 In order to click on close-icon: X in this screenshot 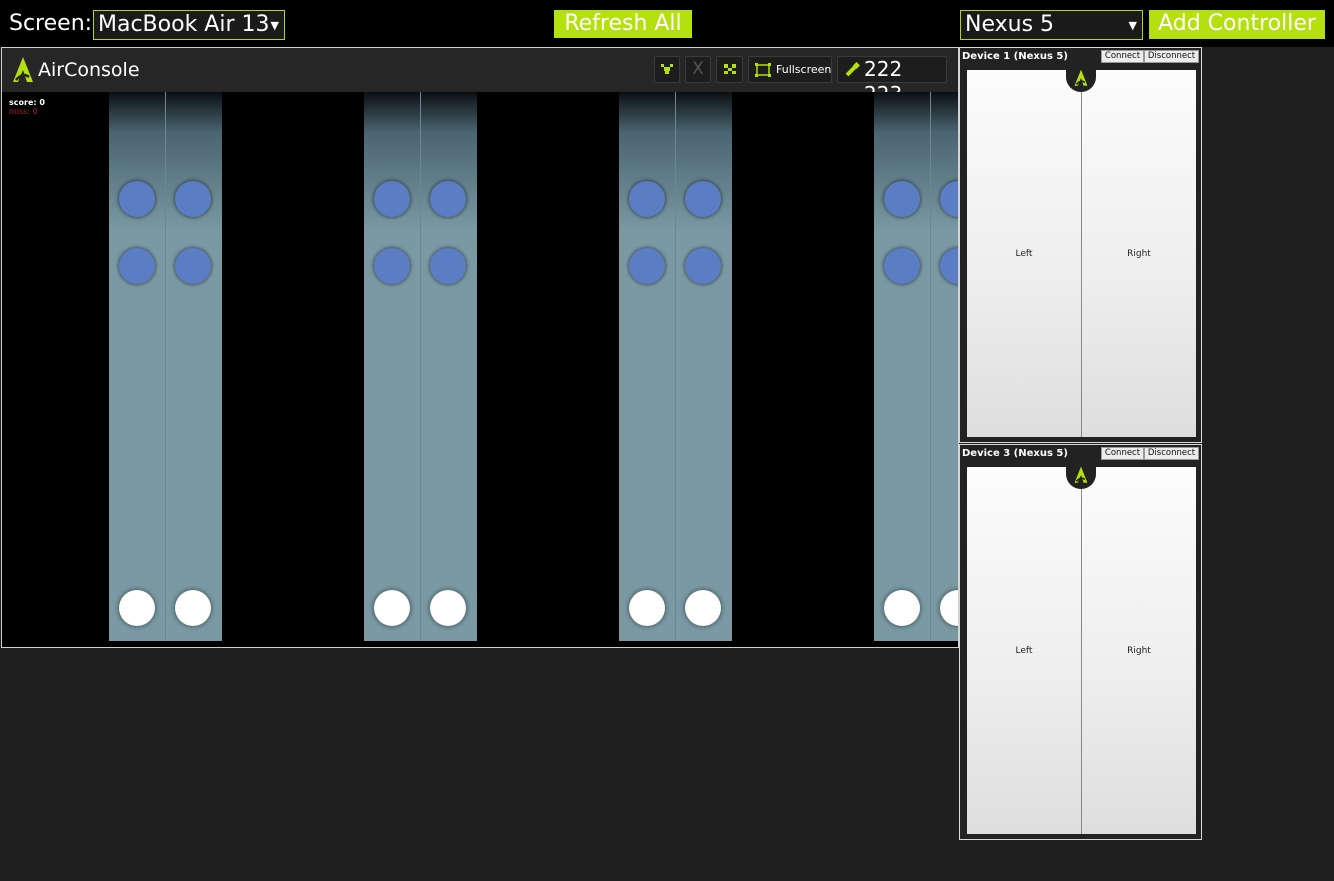, I will do `click(698, 69)`.